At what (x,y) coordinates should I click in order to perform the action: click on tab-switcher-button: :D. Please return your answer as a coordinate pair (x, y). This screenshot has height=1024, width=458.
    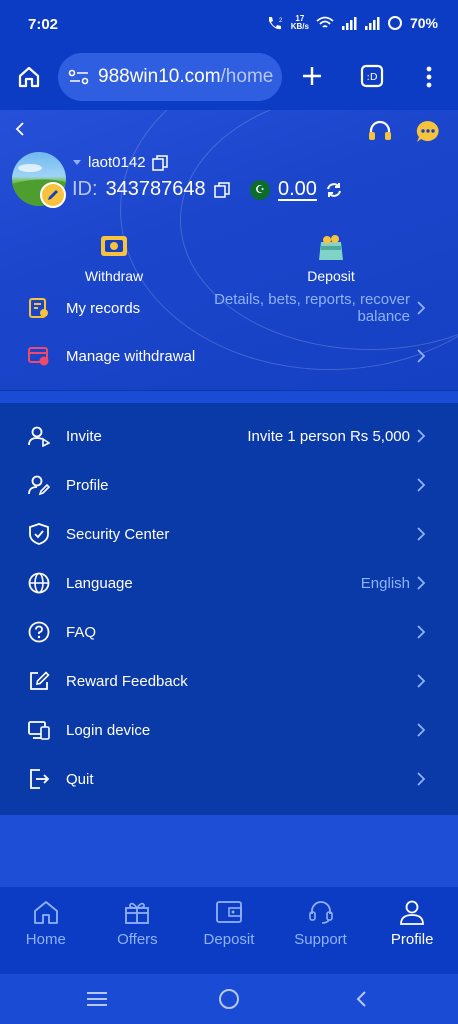
    Looking at the image, I should click on (372, 76).